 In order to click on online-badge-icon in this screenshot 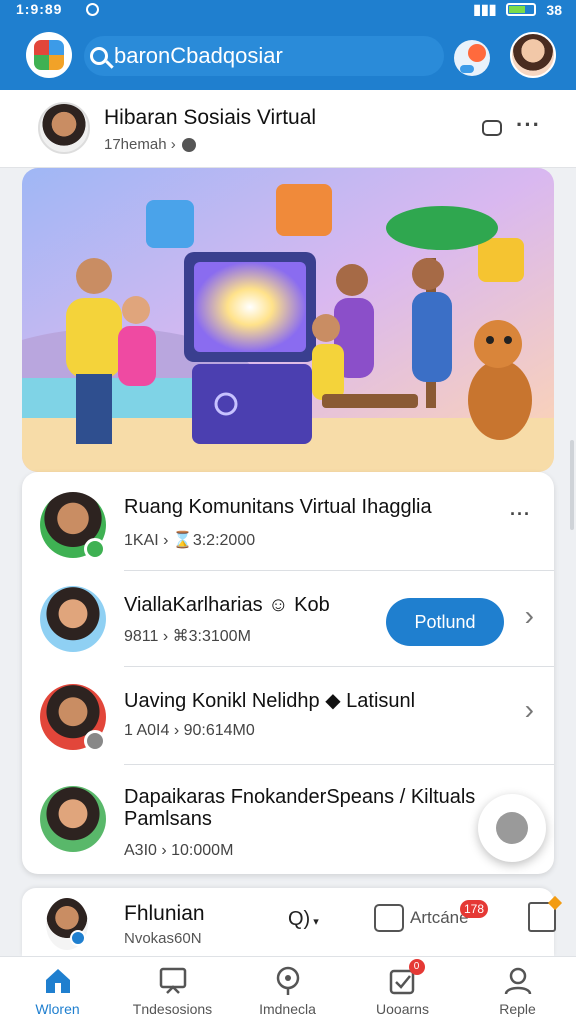, I will do `click(95, 549)`.